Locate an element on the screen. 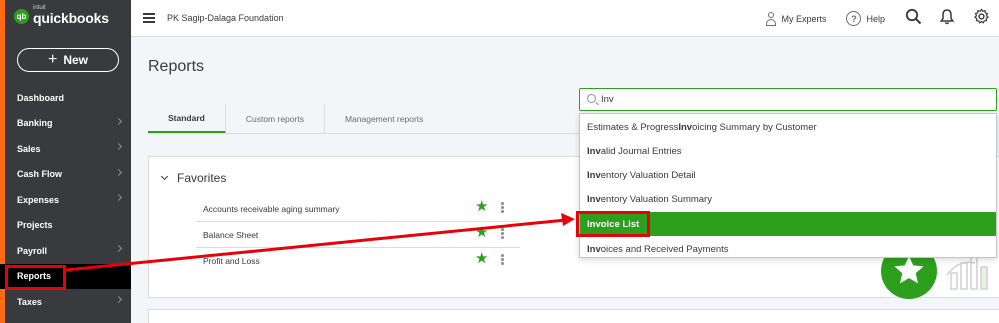 The width and height of the screenshot is (999, 323). next-section-panel is located at coordinates (573, 316).